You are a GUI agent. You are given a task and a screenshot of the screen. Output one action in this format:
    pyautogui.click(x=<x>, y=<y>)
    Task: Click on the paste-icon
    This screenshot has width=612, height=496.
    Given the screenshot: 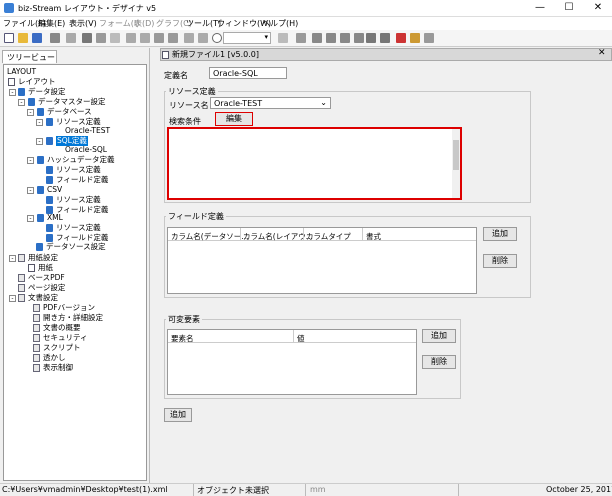 What is the action you would take?
    pyautogui.click(x=115, y=38)
    